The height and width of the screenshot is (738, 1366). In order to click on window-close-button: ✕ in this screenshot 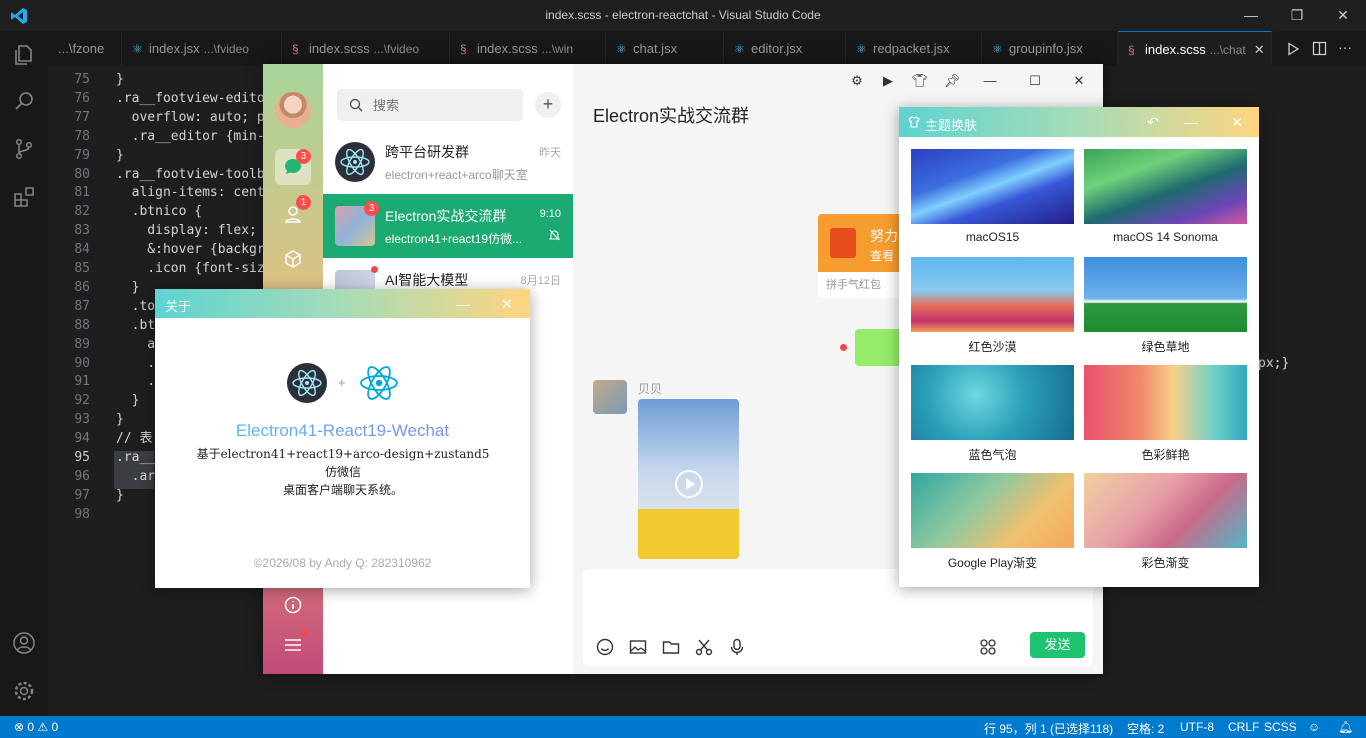, I will do `click(1079, 81)`.